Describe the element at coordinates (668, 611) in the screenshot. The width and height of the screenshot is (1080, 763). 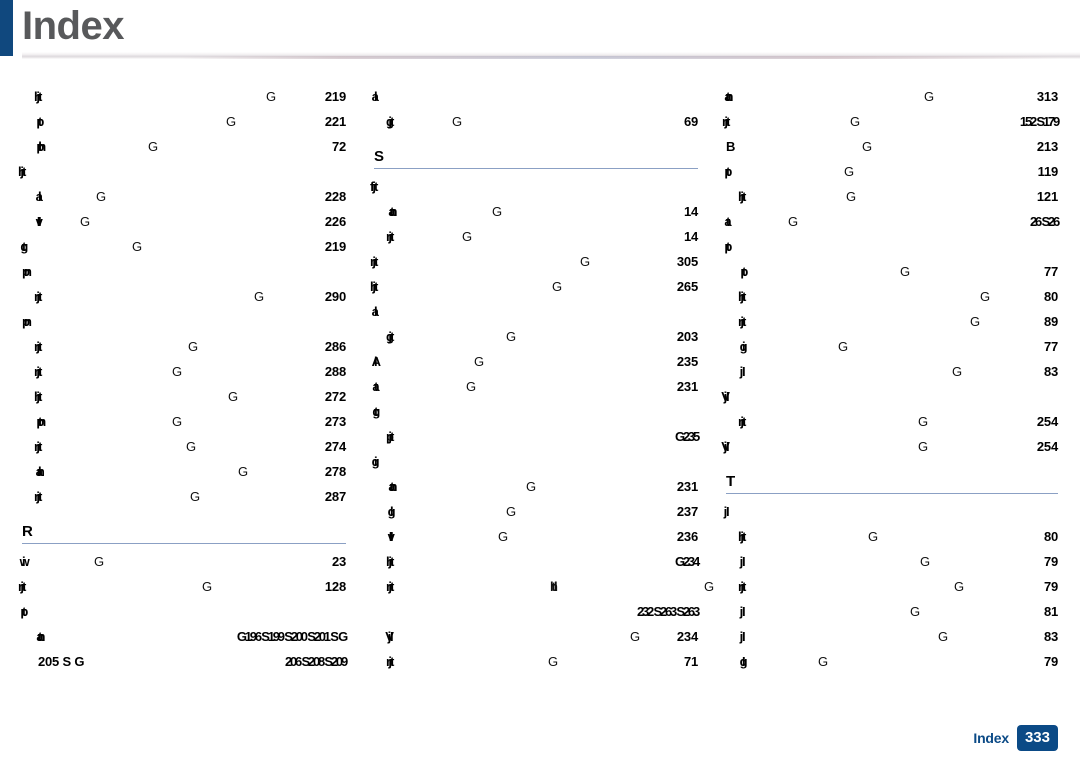
I see `index-entry-page-number: 232 S263 S263` at that location.